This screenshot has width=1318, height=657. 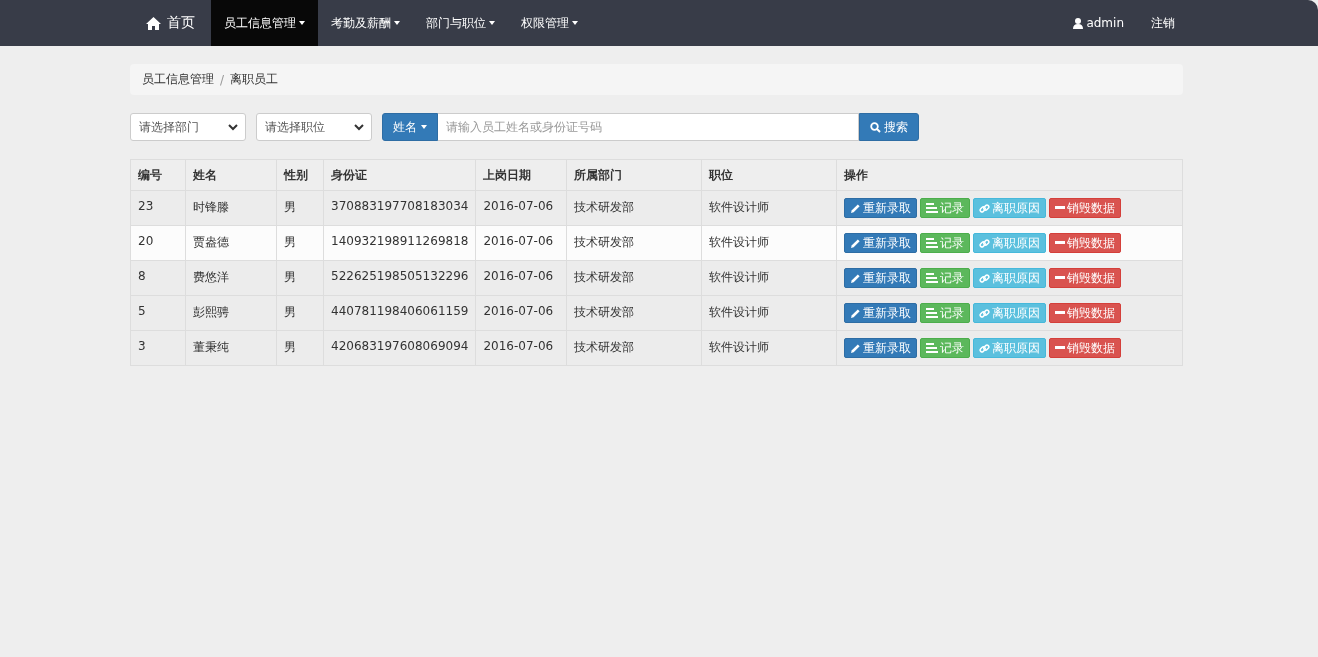 I want to click on nav-menu: 部门与职位, so click(x=460, y=23).